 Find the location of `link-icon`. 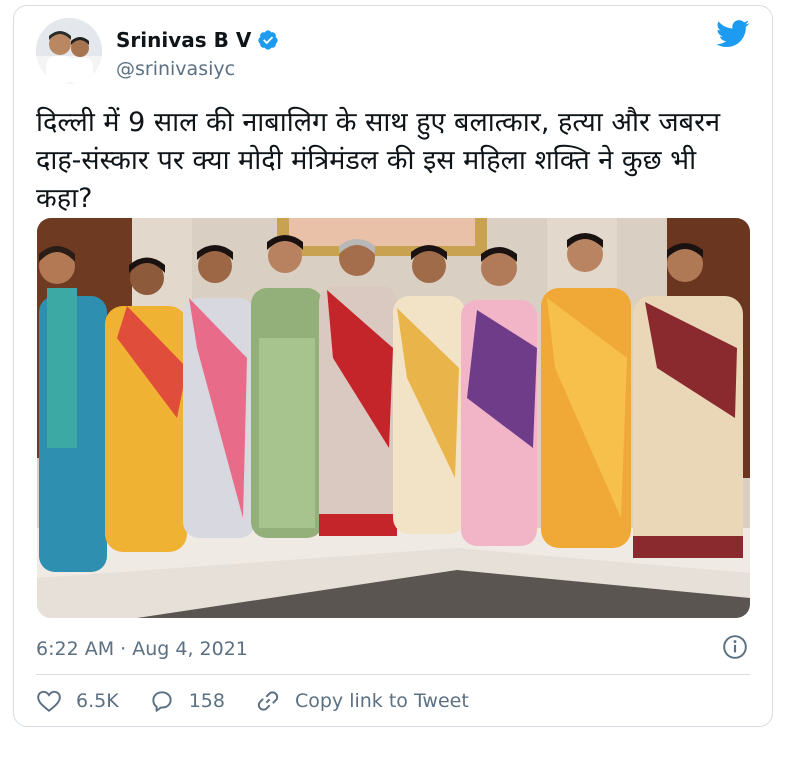

link-icon is located at coordinates (268, 701).